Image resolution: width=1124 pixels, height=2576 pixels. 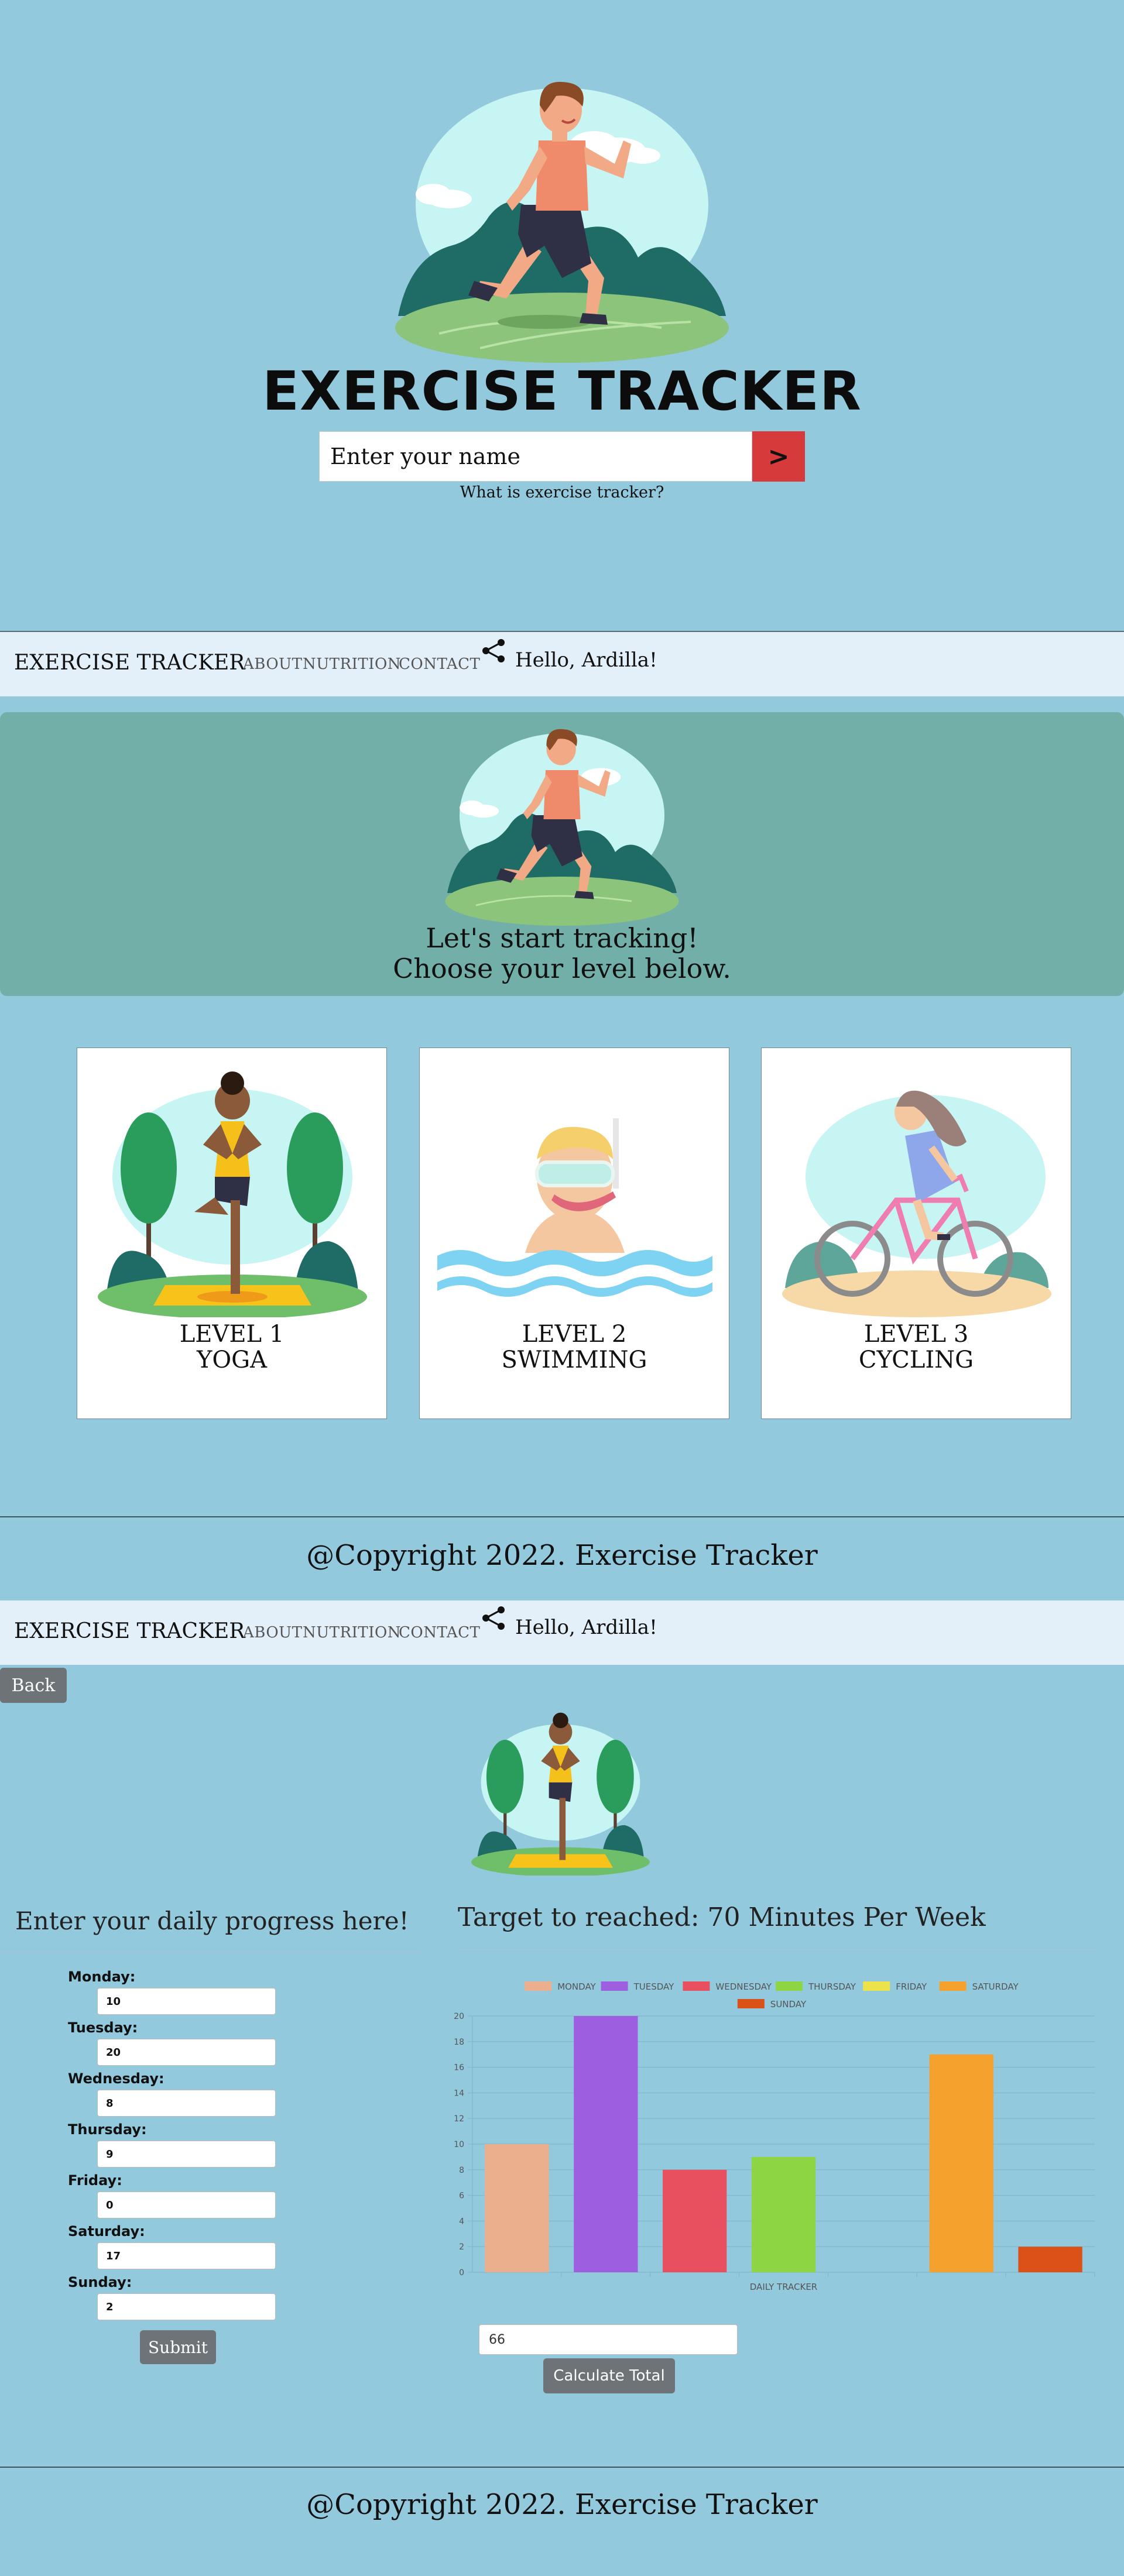 What do you see at coordinates (916, 1334) in the screenshot?
I see `level-number: LEVEL 3` at bounding box center [916, 1334].